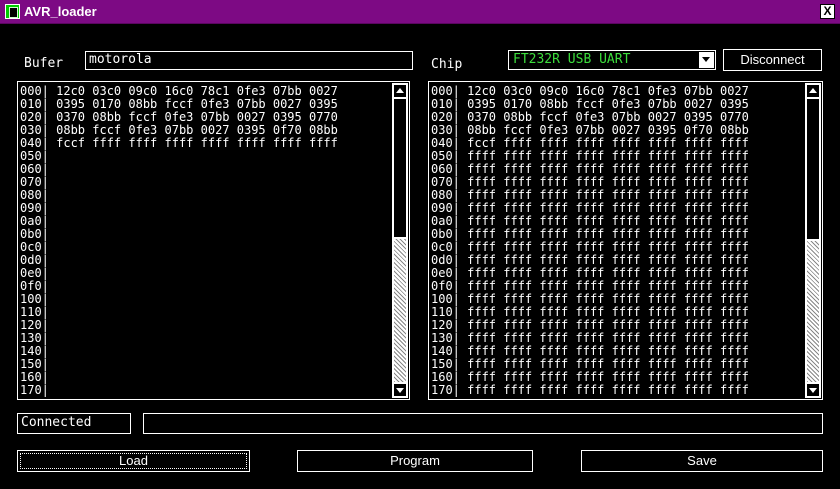 The width and height of the screenshot is (840, 489). I want to click on buffer-memory-row: 050|, so click(34, 156).